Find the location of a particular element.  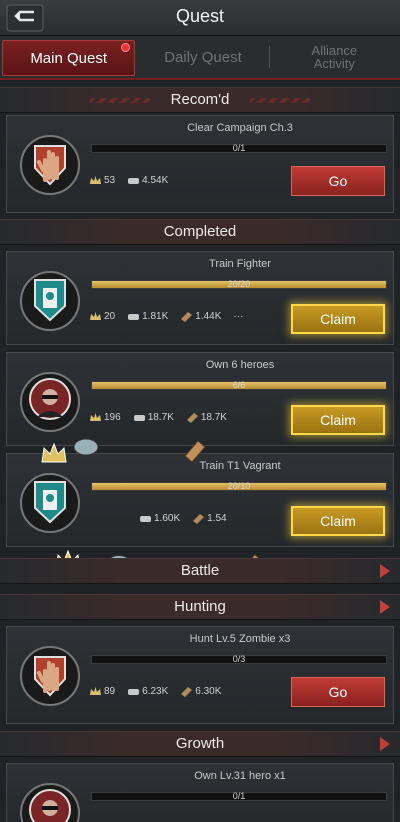

reward-item: 20 is located at coordinates (102, 316).